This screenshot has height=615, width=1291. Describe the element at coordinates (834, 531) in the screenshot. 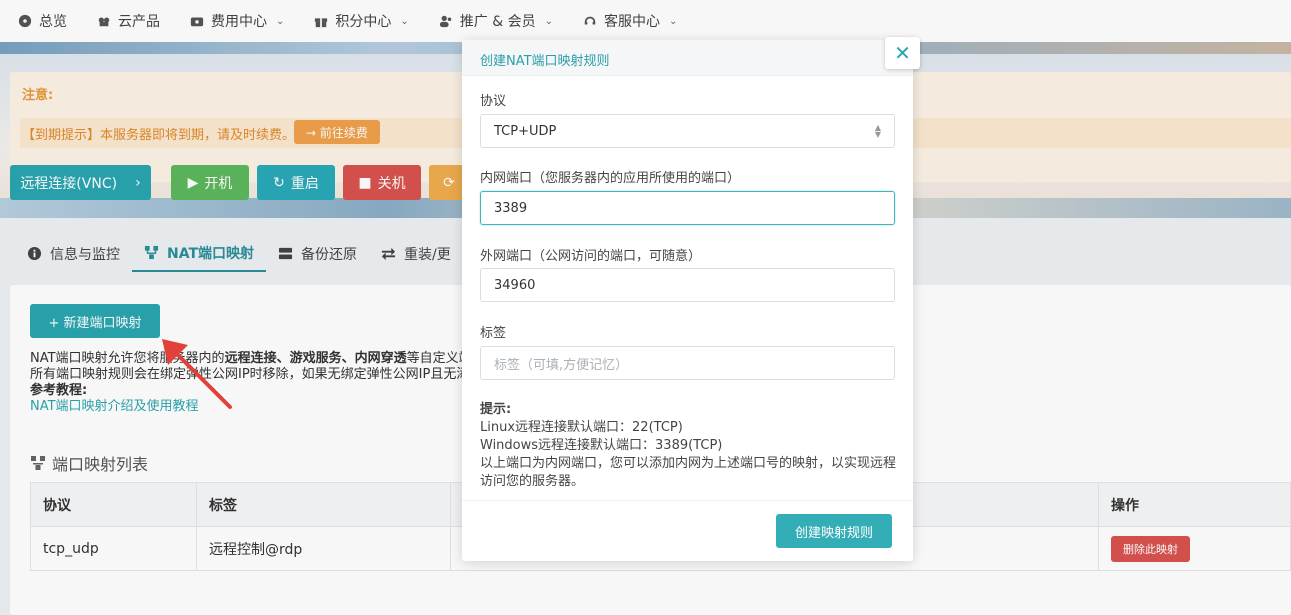

I see `create-rule-button: 创建映射规则` at that location.